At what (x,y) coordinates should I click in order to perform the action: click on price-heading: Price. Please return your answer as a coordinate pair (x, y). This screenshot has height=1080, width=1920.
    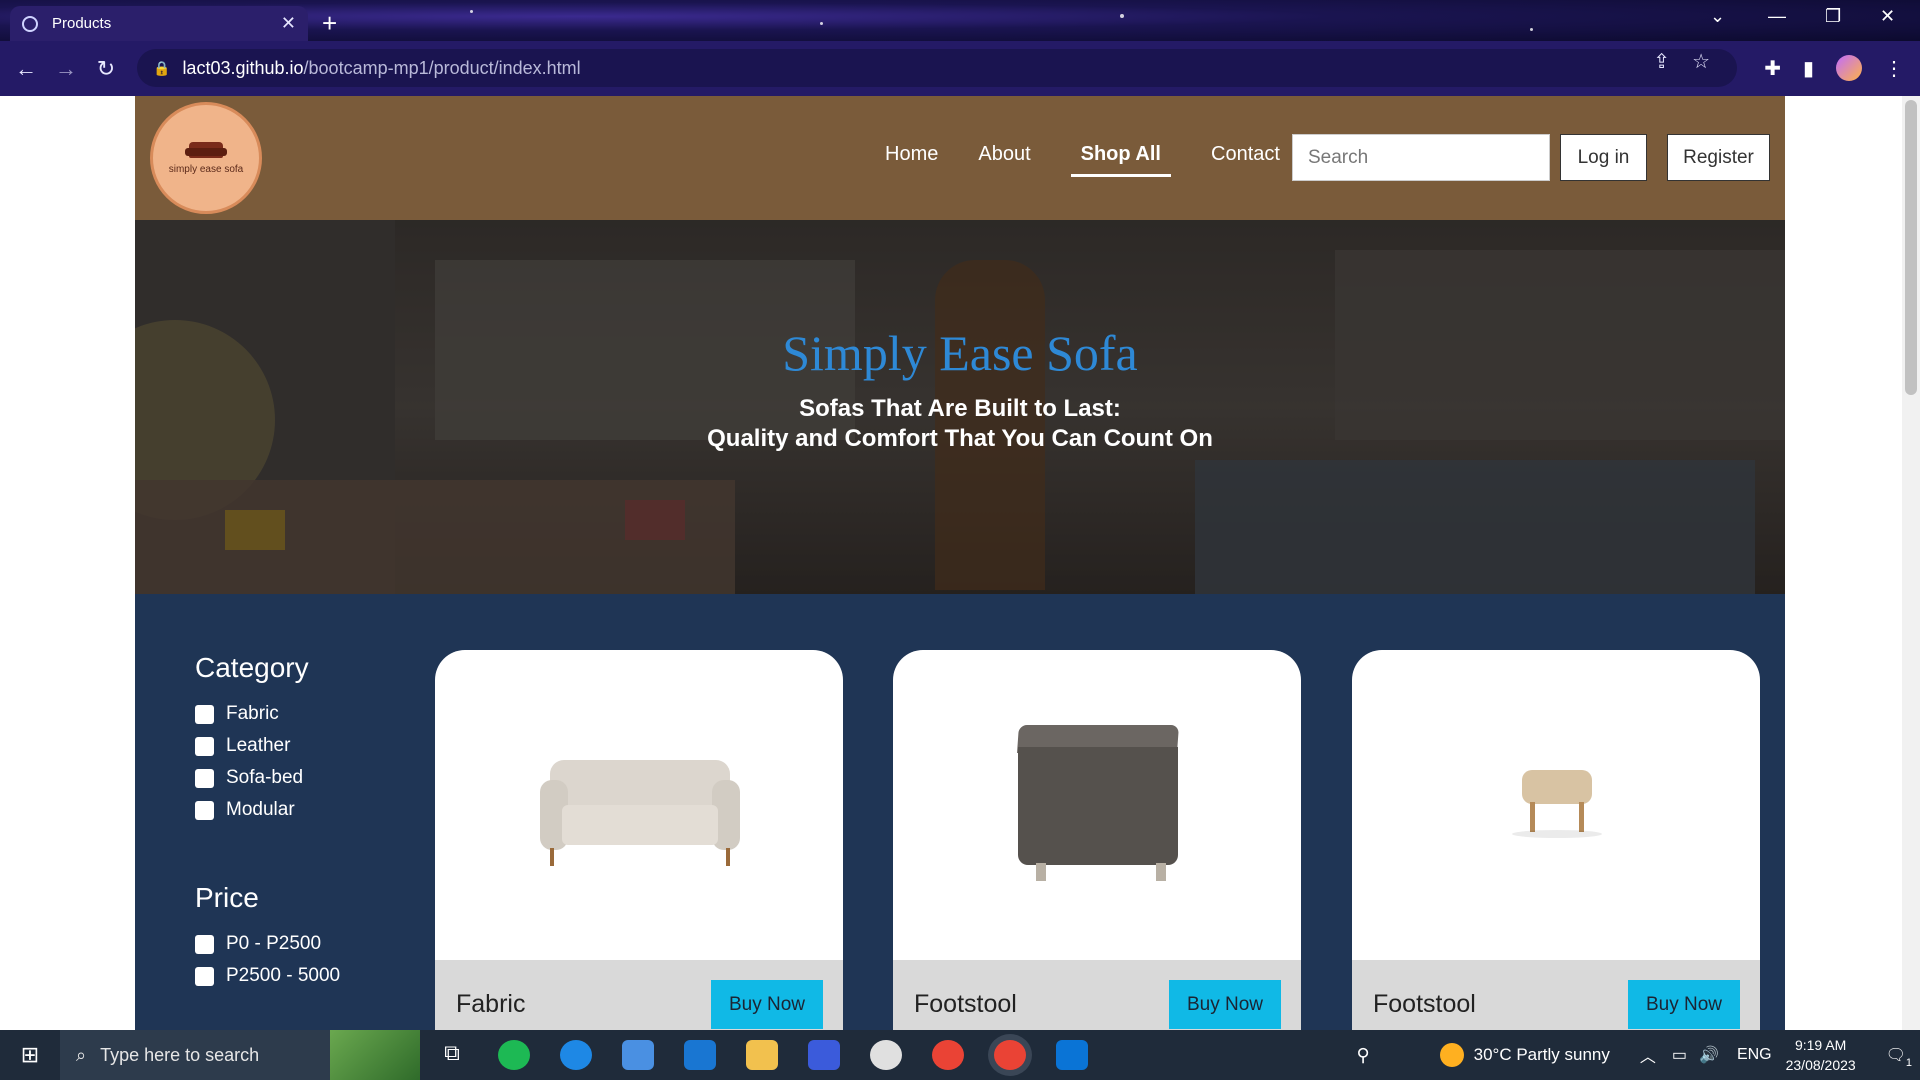
    Looking at the image, I should click on (227, 897).